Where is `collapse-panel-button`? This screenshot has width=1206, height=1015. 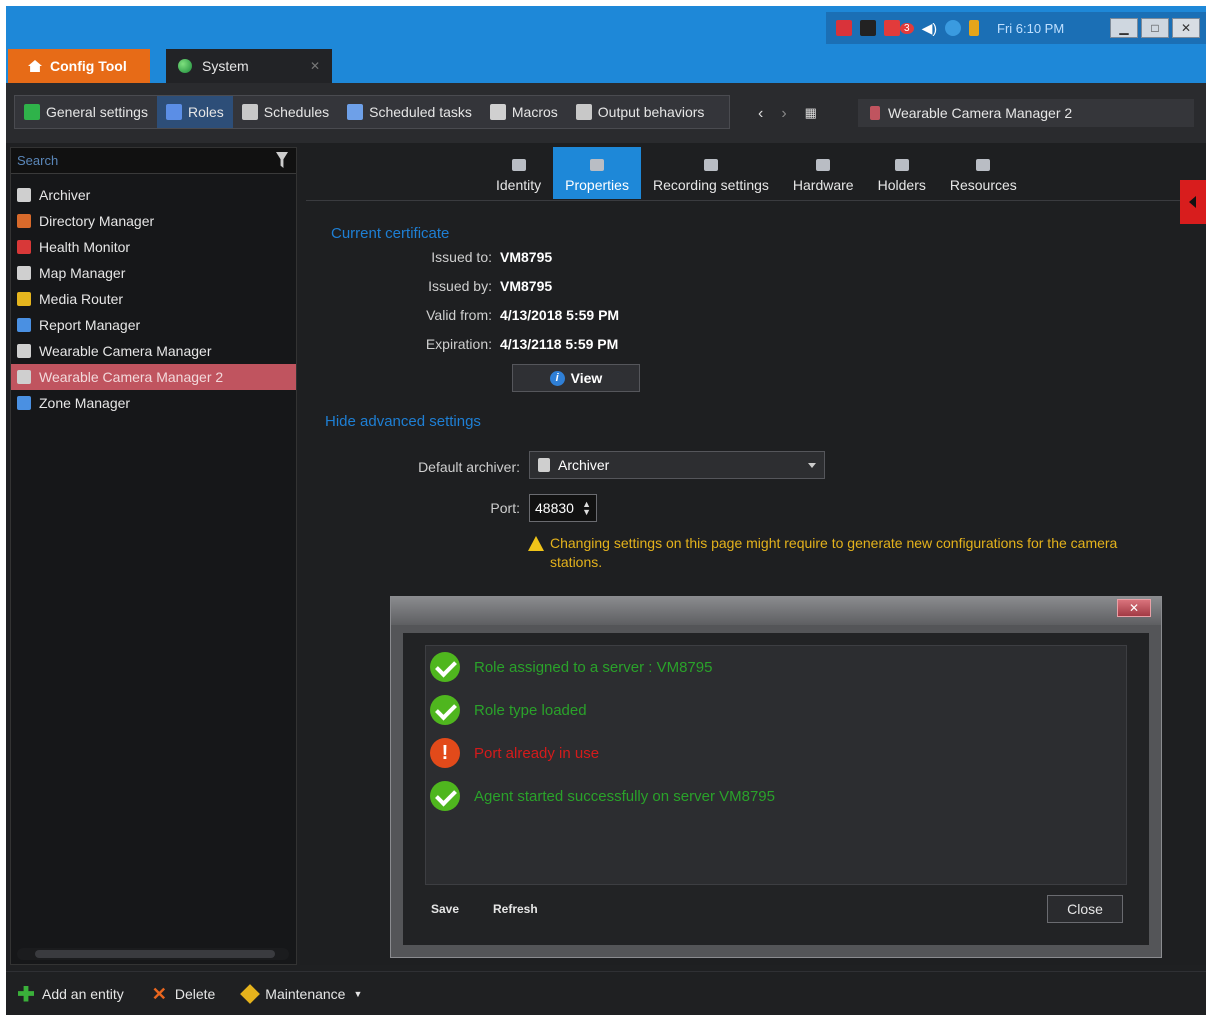 collapse-panel-button is located at coordinates (1193, 202).